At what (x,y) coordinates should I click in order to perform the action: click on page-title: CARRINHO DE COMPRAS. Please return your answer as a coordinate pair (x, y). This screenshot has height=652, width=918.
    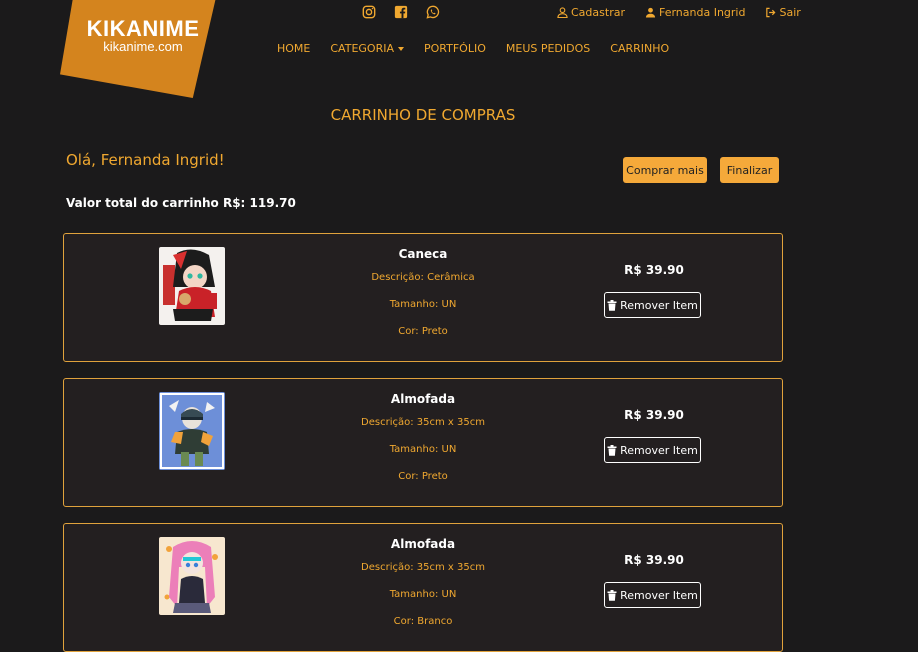
    Looking at the image, I should click on (423, 115).